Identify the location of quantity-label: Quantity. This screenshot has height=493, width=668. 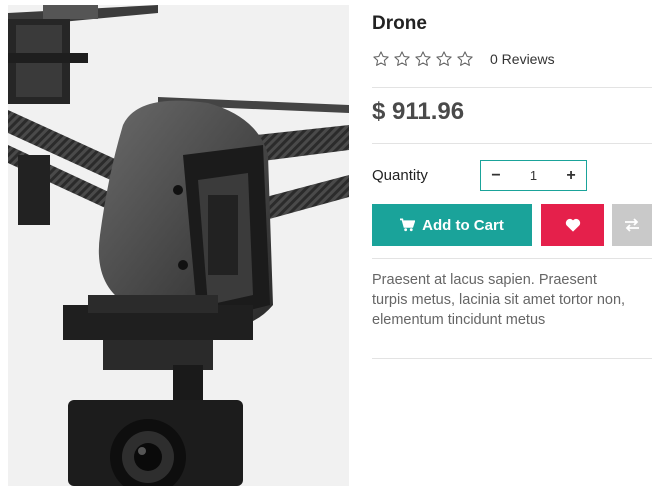
(400, 175).